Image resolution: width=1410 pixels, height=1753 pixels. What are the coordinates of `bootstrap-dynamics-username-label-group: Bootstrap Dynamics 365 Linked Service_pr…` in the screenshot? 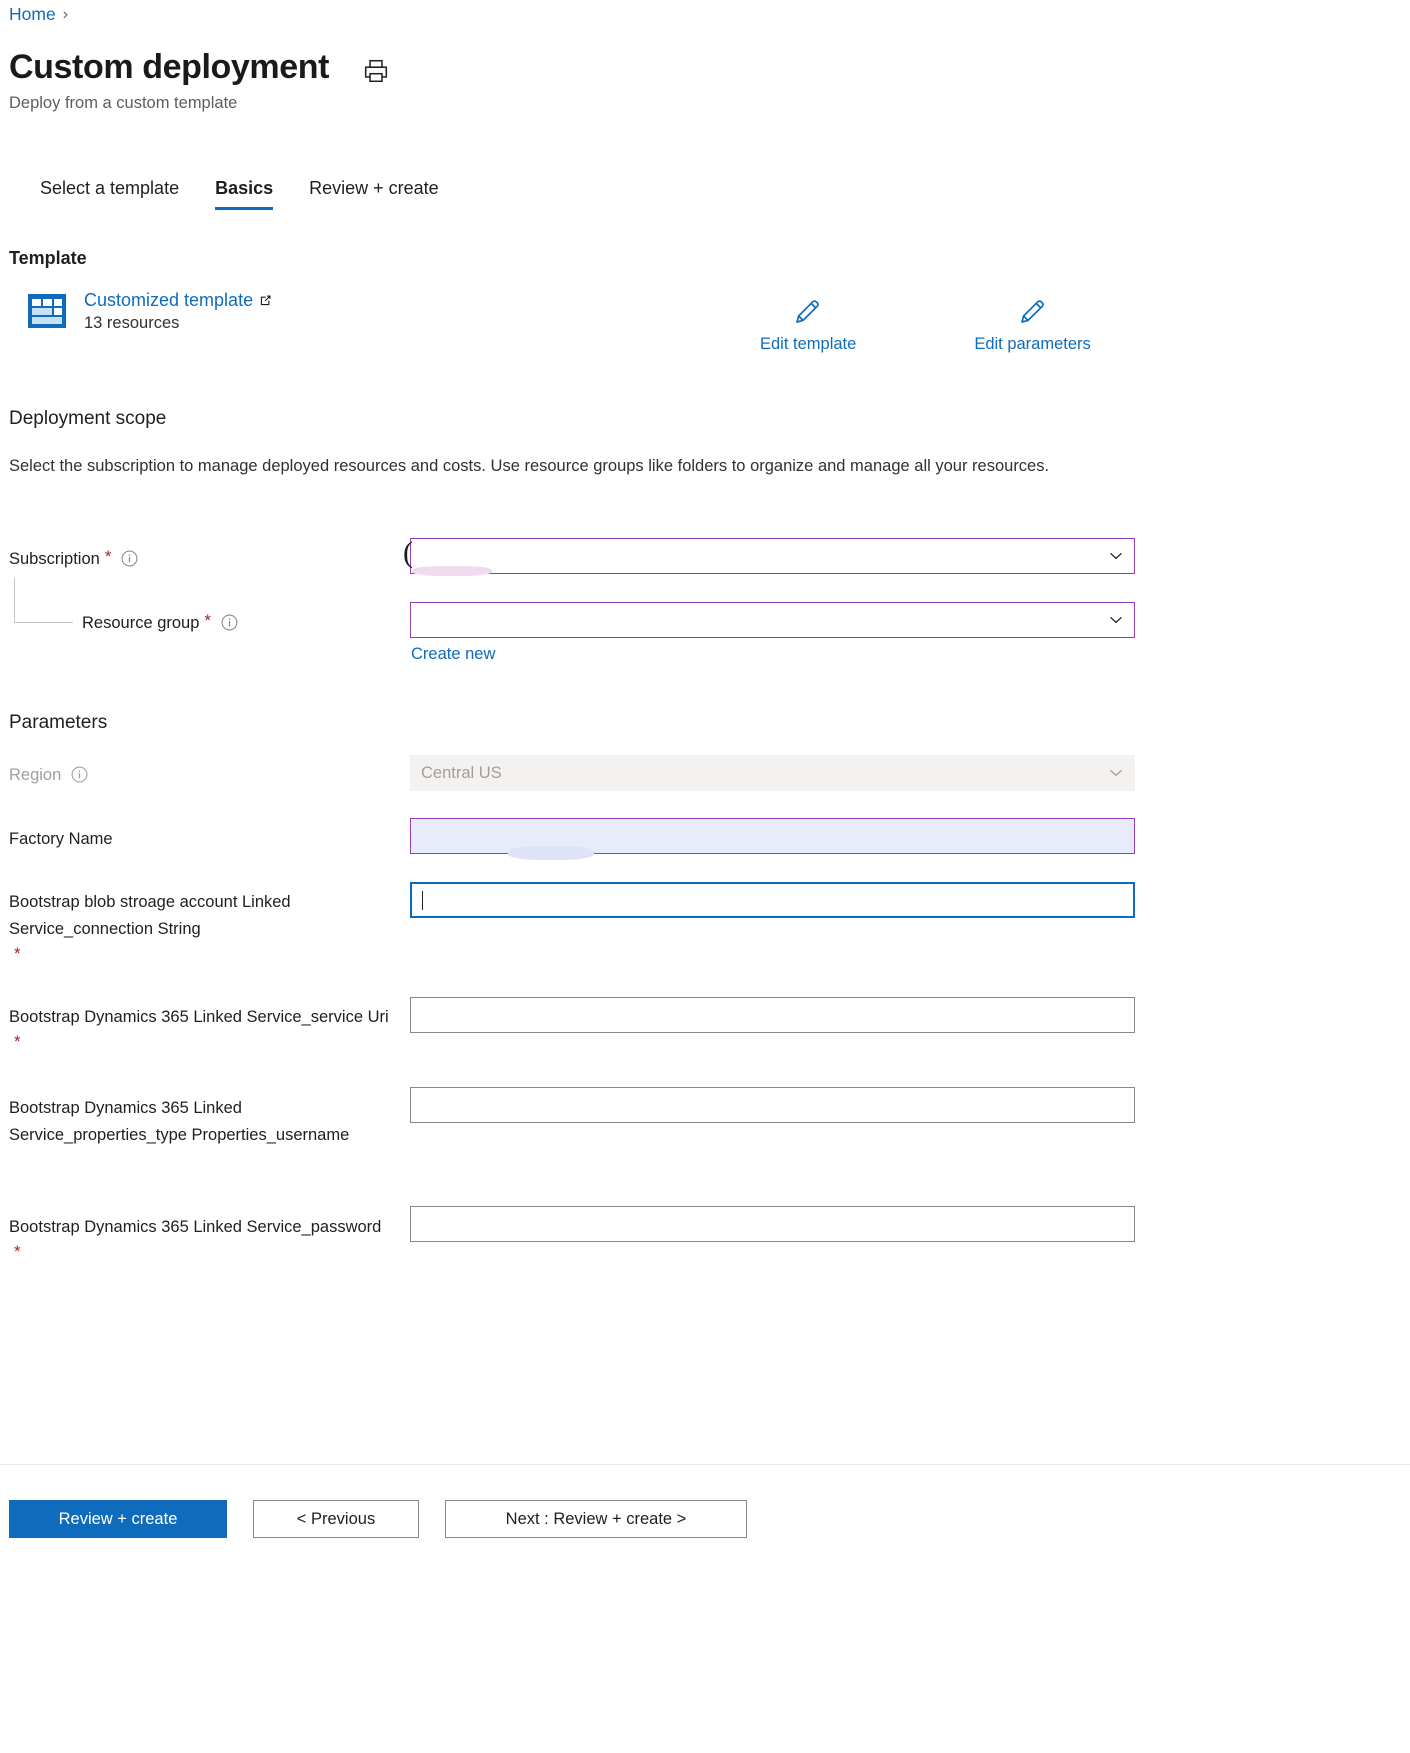 It's located at (199, 1122).